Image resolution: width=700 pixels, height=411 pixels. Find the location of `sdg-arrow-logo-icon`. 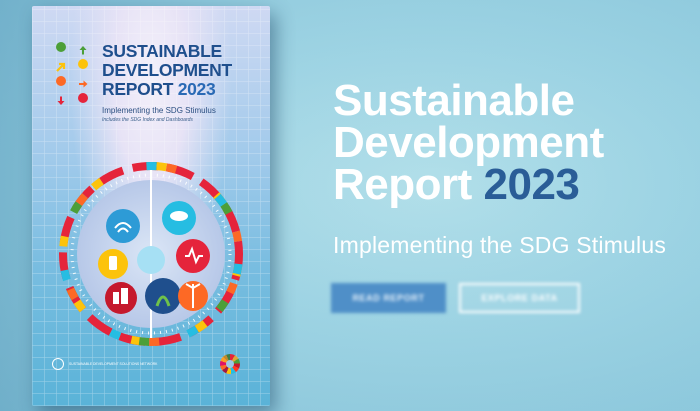

sdg-arrow-logo-icon is located at coordinates (76, 73).